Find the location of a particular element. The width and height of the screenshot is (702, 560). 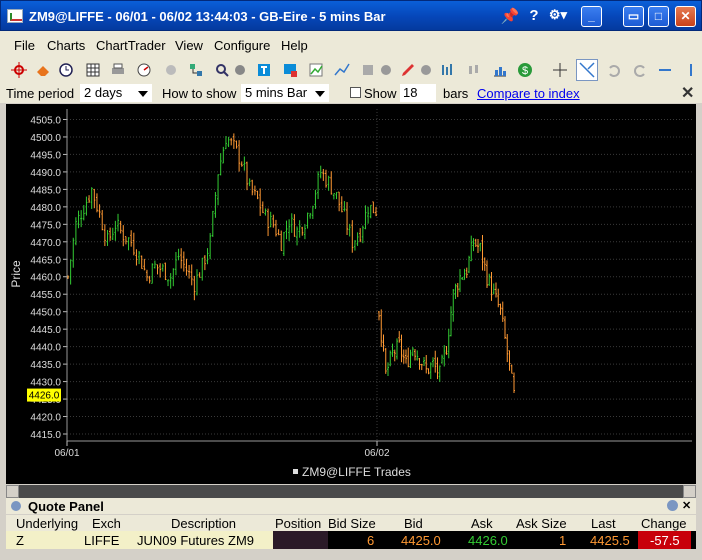

text-icon is located at coordinates (264, 70).